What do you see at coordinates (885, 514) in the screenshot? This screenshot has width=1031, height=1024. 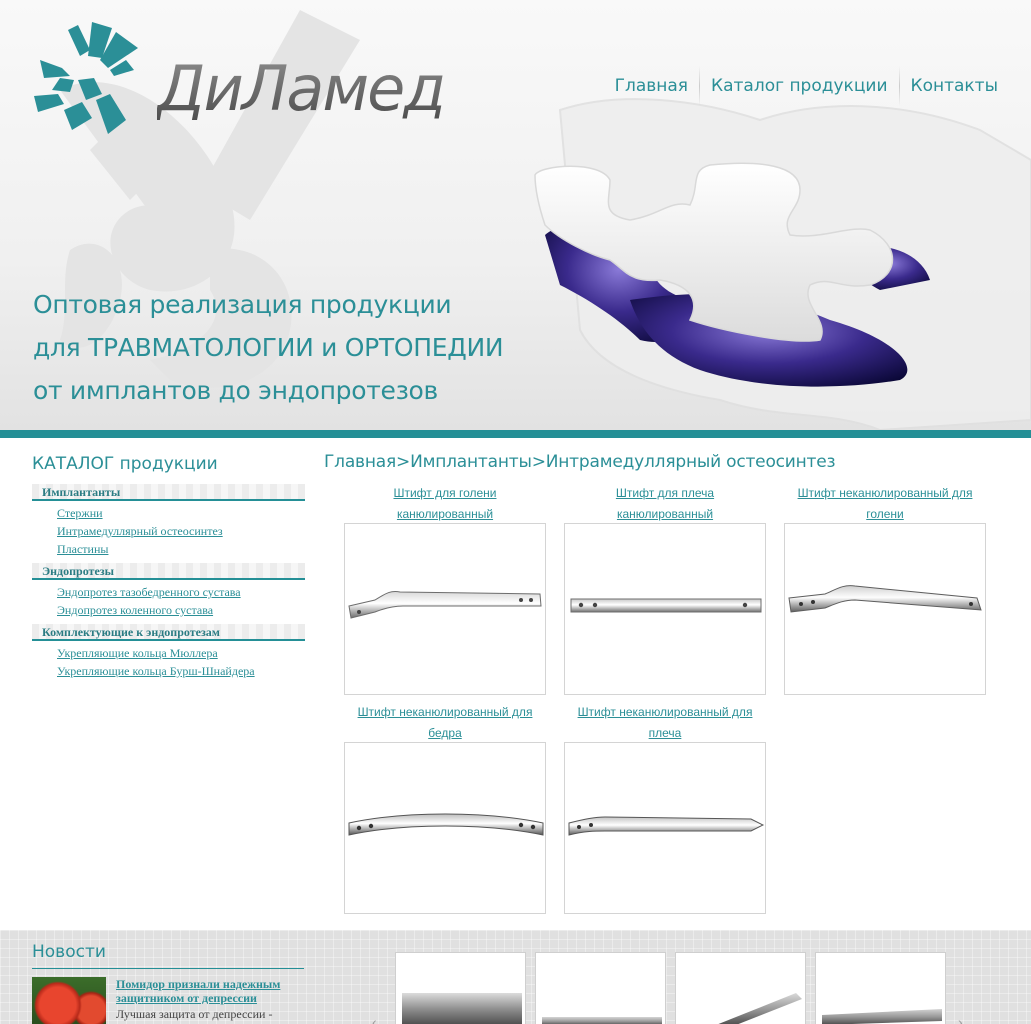 I see `product-title-line: голени` at bounding box center [885, 514].